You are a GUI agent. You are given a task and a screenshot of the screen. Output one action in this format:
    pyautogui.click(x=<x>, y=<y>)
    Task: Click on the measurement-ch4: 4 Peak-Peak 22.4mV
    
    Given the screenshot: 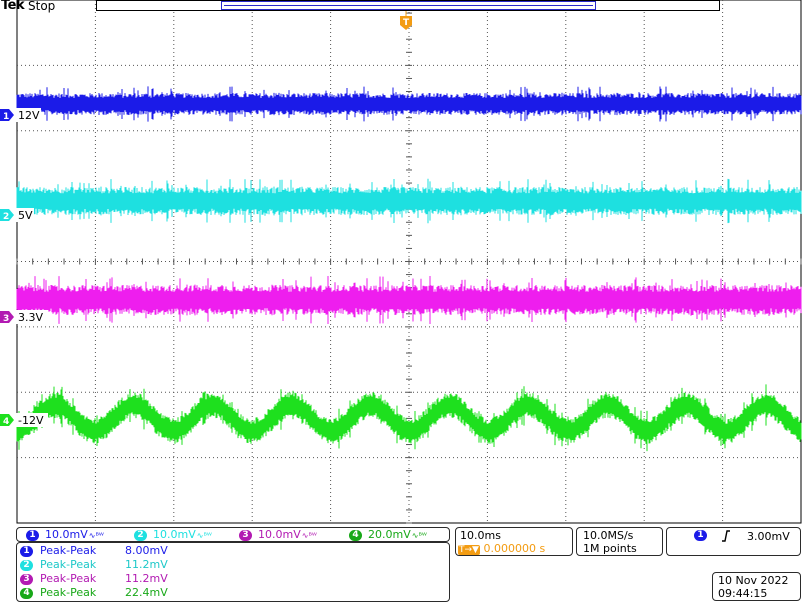 What is the action you would take?
    pyautogui.click(x=94, y=593)
    